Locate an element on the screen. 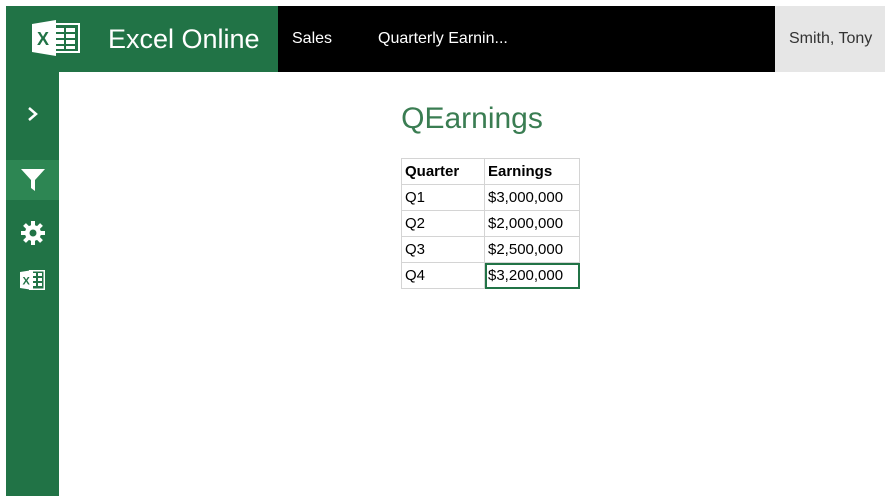  excel-icon: X is located at coordinates (32, 280).